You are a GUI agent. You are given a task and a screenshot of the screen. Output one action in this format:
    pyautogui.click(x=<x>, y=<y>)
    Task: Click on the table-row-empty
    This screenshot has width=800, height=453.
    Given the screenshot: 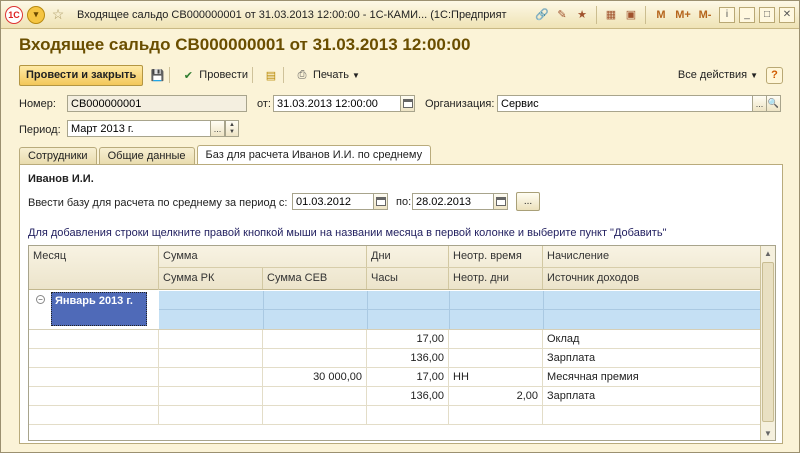 What is the action you would take?
    pyautogui.click(x=395, y=415)
    